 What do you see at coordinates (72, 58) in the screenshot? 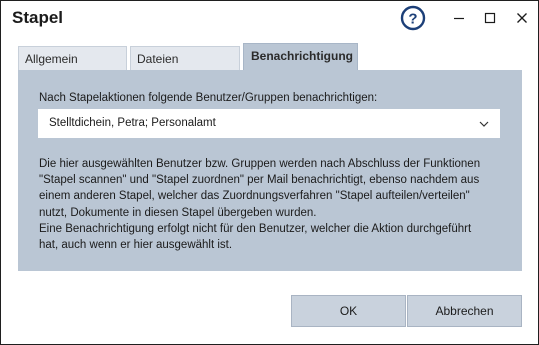
I see `tab-allgemein: Allgemein` at bounding box center [72, 58].